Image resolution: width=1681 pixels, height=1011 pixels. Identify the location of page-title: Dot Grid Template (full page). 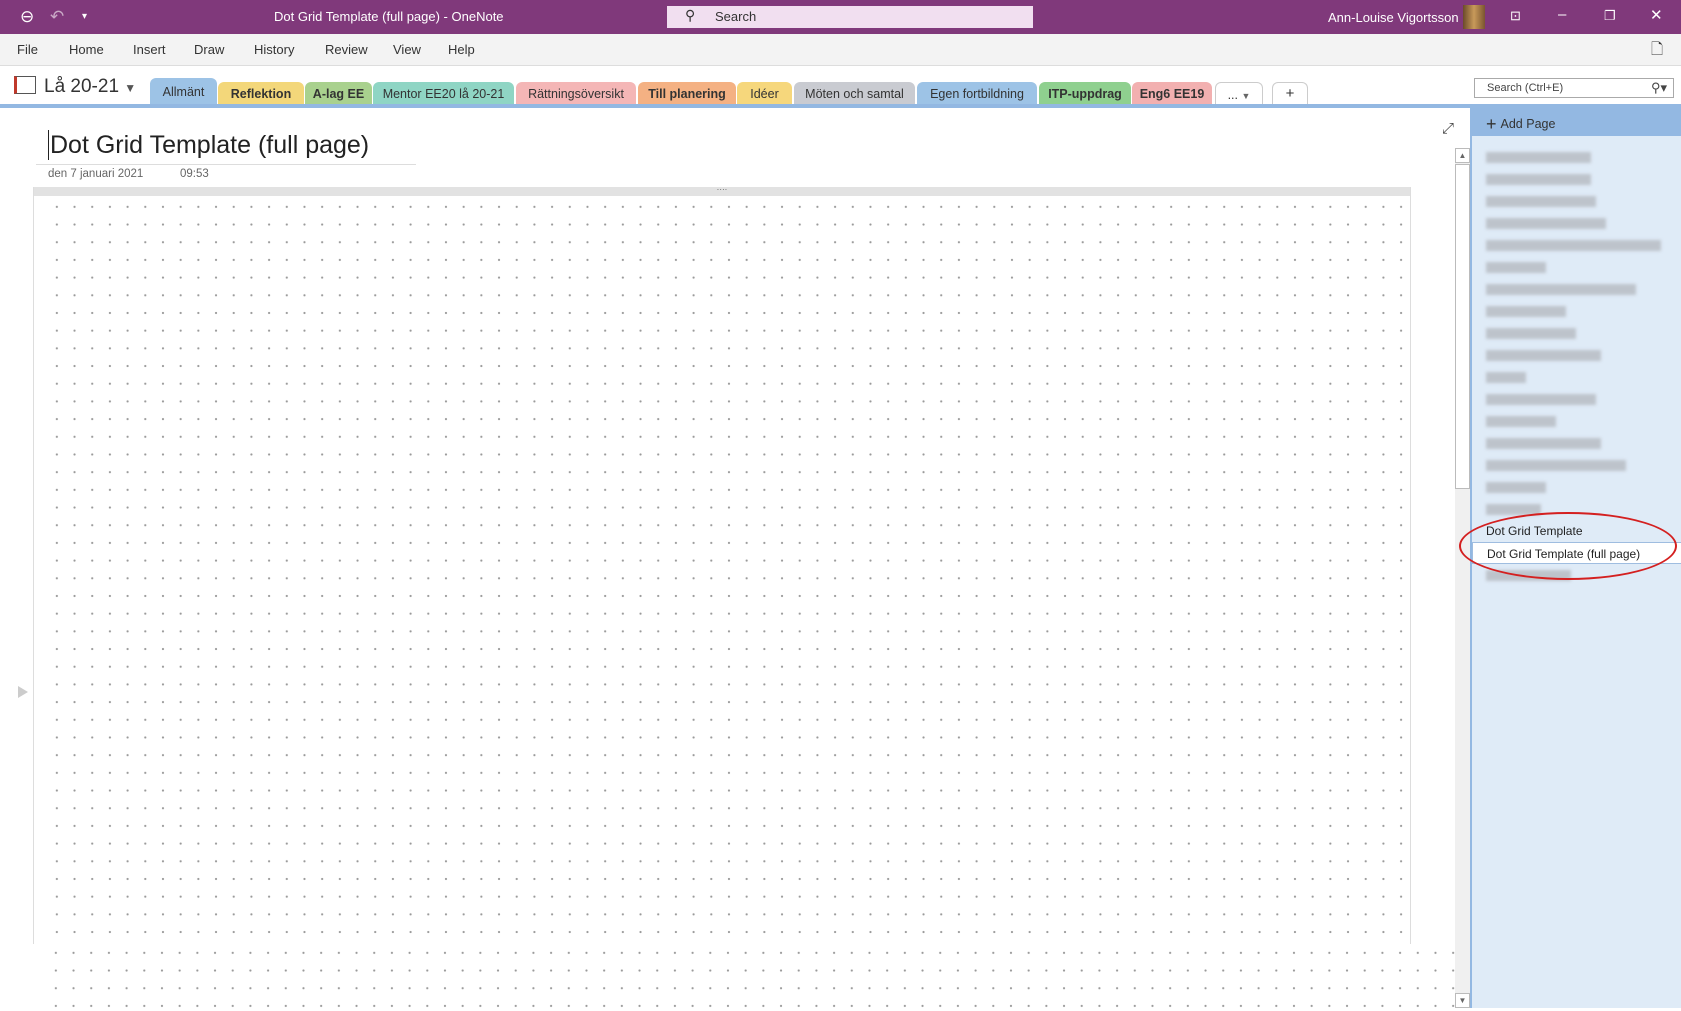
(208, 145).